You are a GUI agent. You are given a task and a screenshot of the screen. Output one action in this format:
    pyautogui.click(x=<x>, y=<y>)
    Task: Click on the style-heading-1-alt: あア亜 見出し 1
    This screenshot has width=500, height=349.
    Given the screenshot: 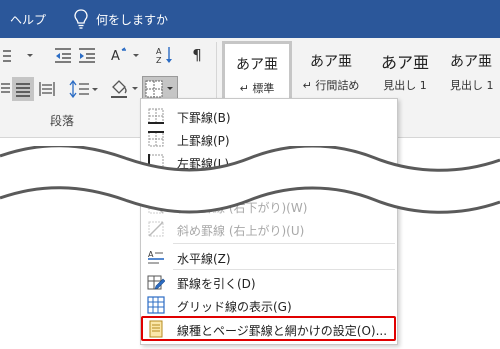 What is the action you would take?
    pyautogui.click(x=472, y=71)
    